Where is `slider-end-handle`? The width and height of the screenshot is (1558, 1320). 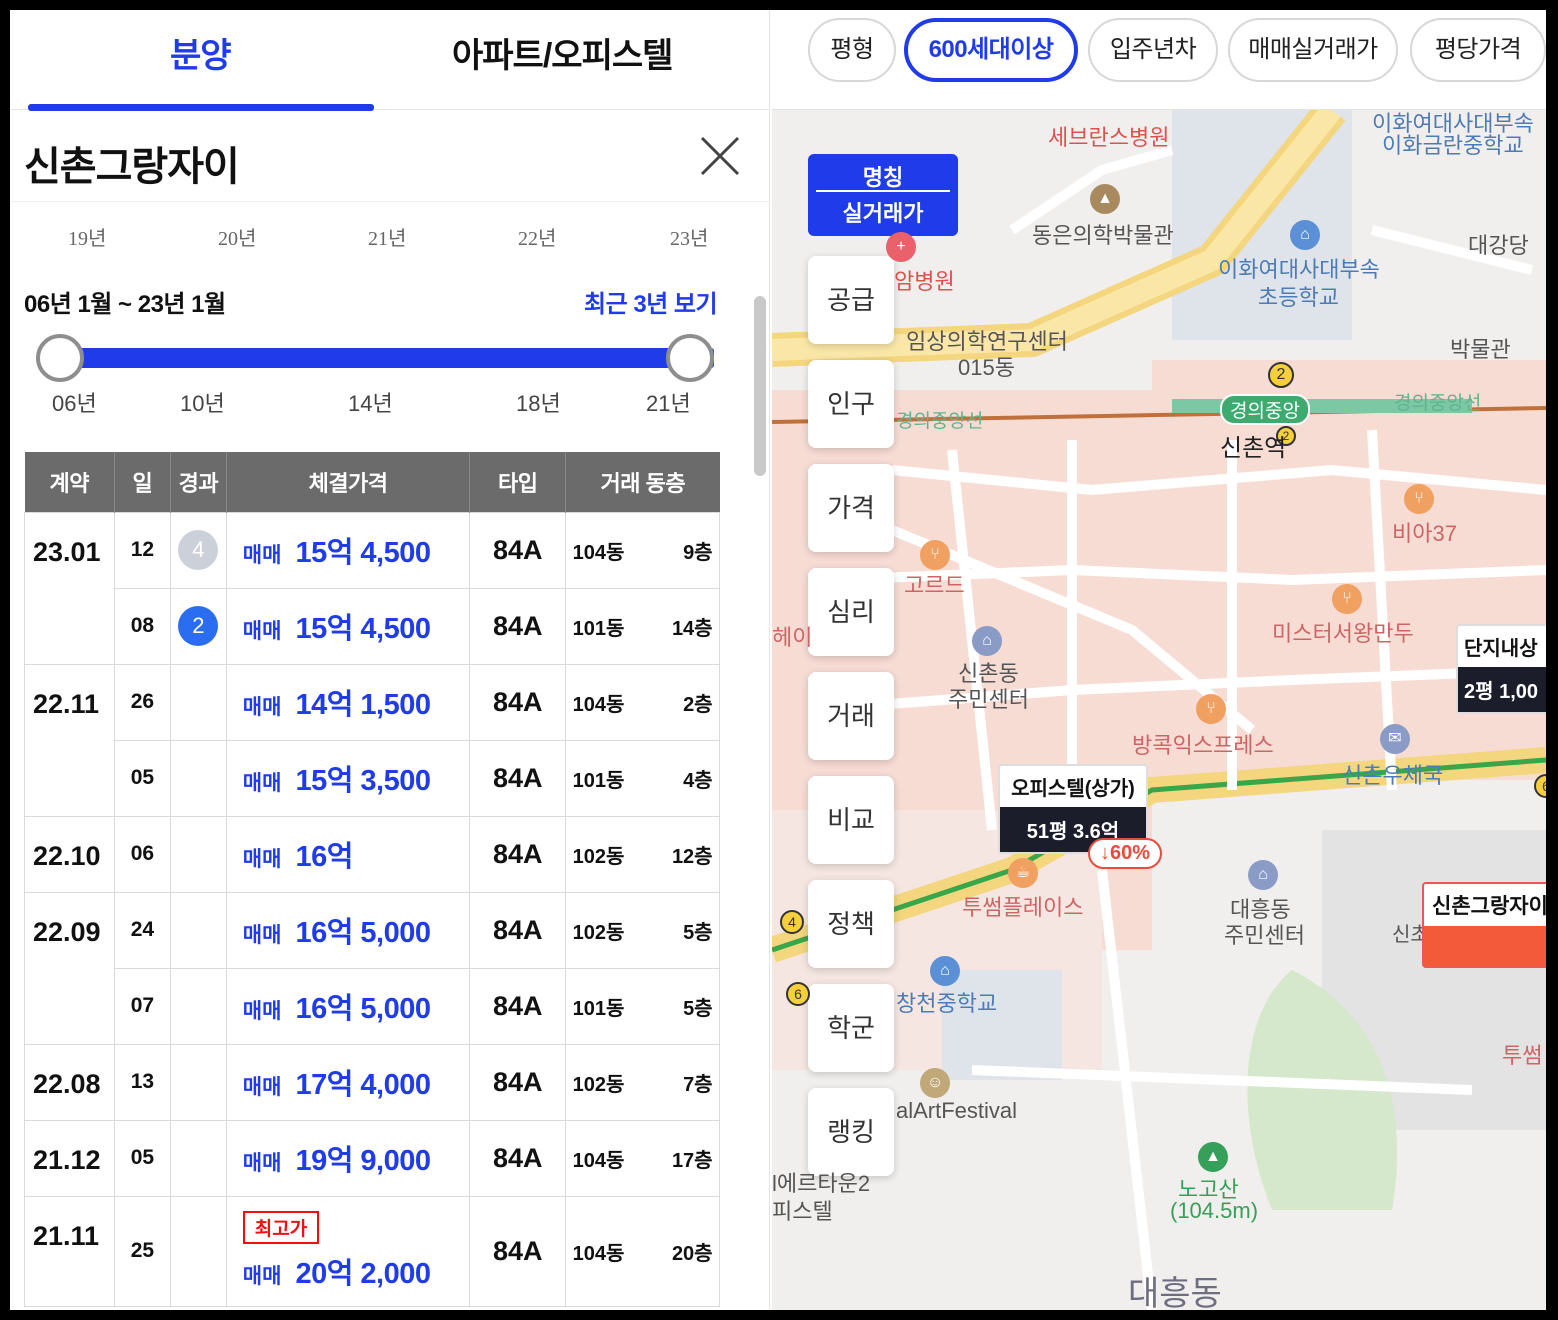
slider-end-handle is located at coordinates (690, 358).